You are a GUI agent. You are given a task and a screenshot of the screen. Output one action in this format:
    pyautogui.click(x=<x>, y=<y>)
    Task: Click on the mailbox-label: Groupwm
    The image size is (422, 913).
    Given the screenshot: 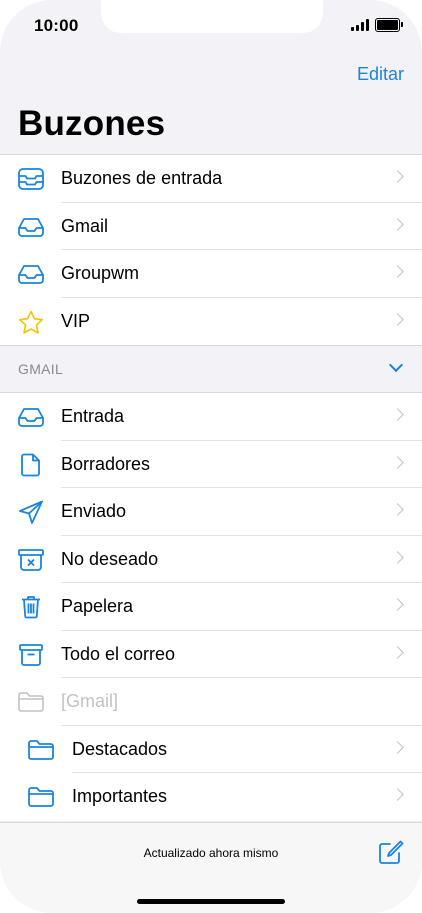 What is the action you would take?
    pyautogui.click(x=100, y=273)
    